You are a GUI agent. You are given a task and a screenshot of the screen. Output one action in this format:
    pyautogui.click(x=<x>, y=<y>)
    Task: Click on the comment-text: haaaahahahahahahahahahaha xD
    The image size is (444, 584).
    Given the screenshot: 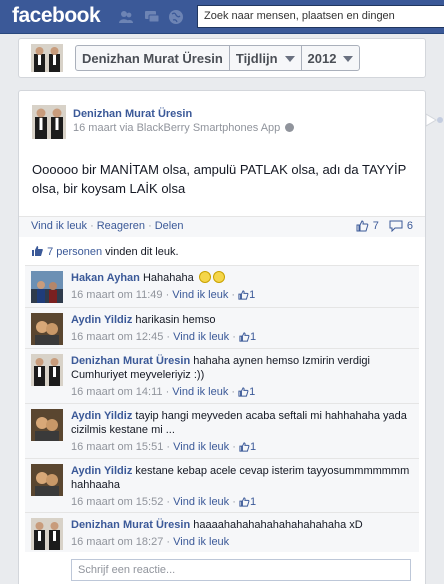 What is the action you would take?
    pyautogui.click(x=278, y=525)
    